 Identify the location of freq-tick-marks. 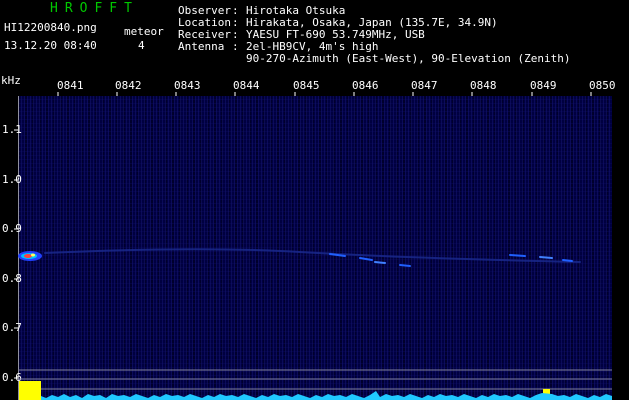
(16, 254).